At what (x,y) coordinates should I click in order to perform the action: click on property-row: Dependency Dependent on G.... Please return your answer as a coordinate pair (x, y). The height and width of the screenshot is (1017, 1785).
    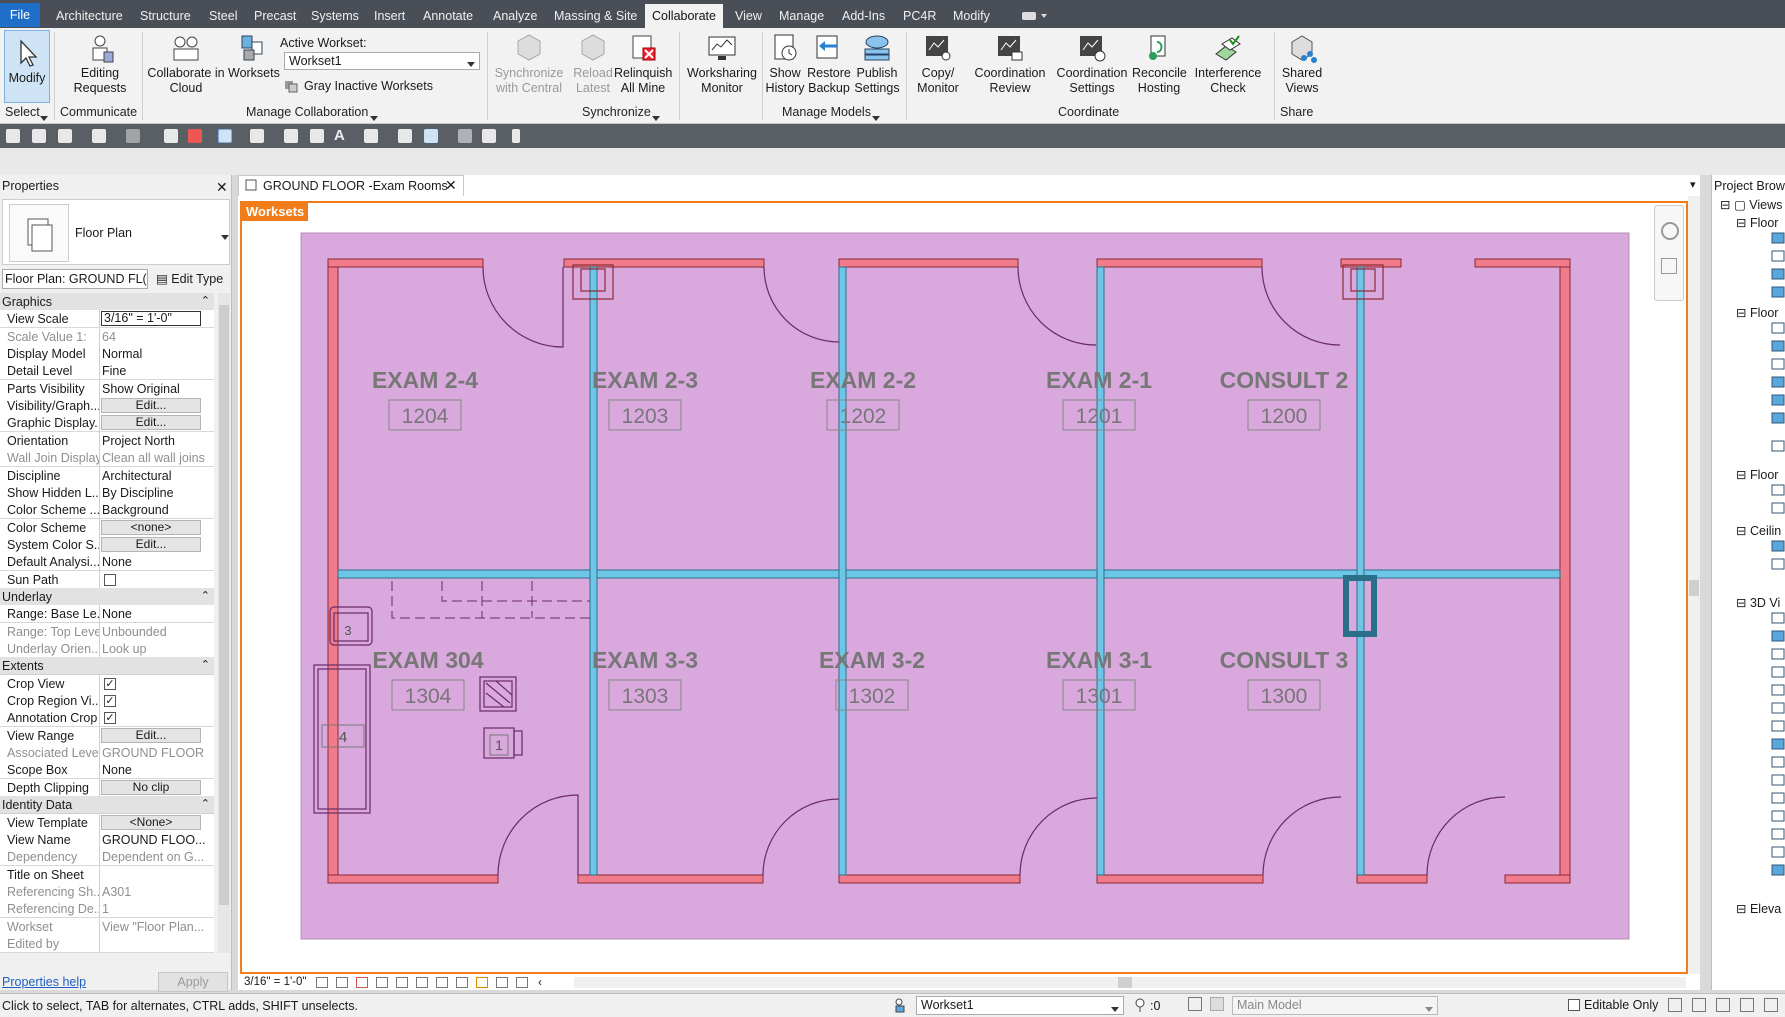
    Looking at the image, I should click on (107, 857).